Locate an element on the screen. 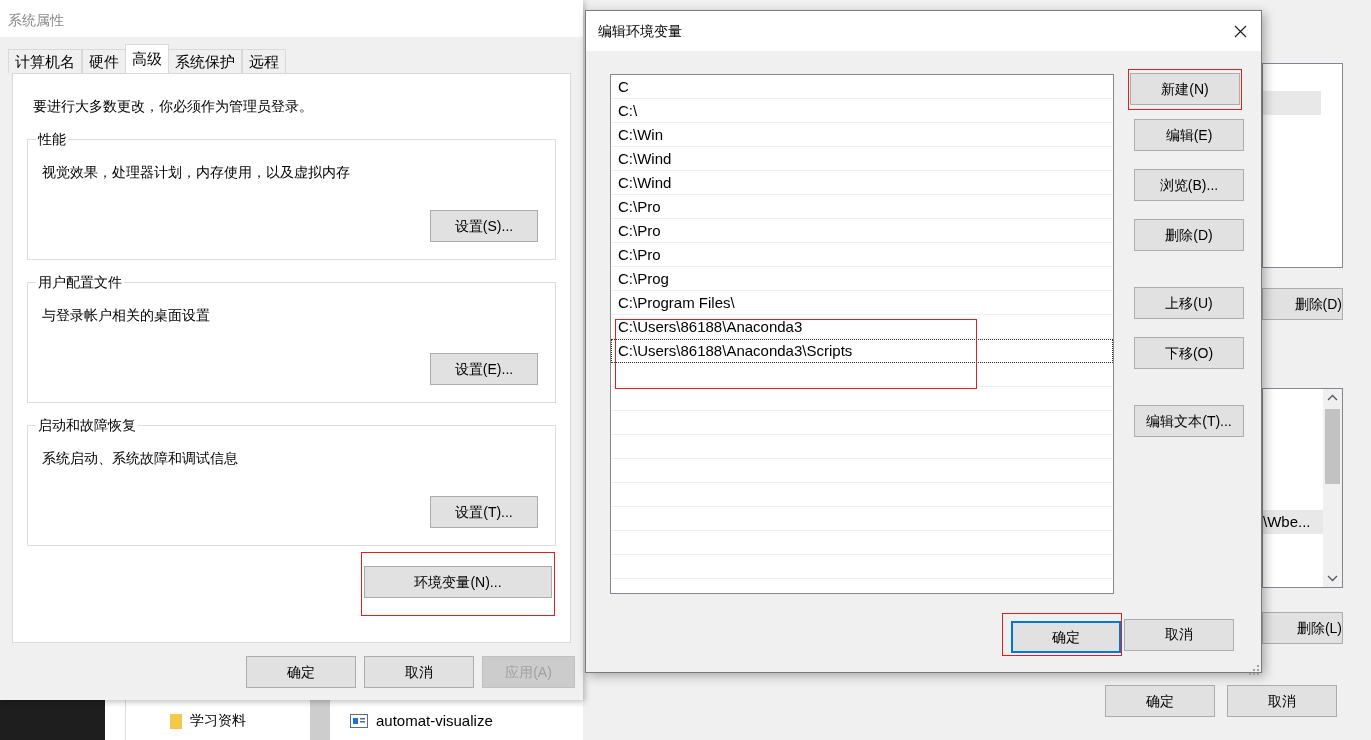  tab: 高级 is located at coordinates (147, 58).